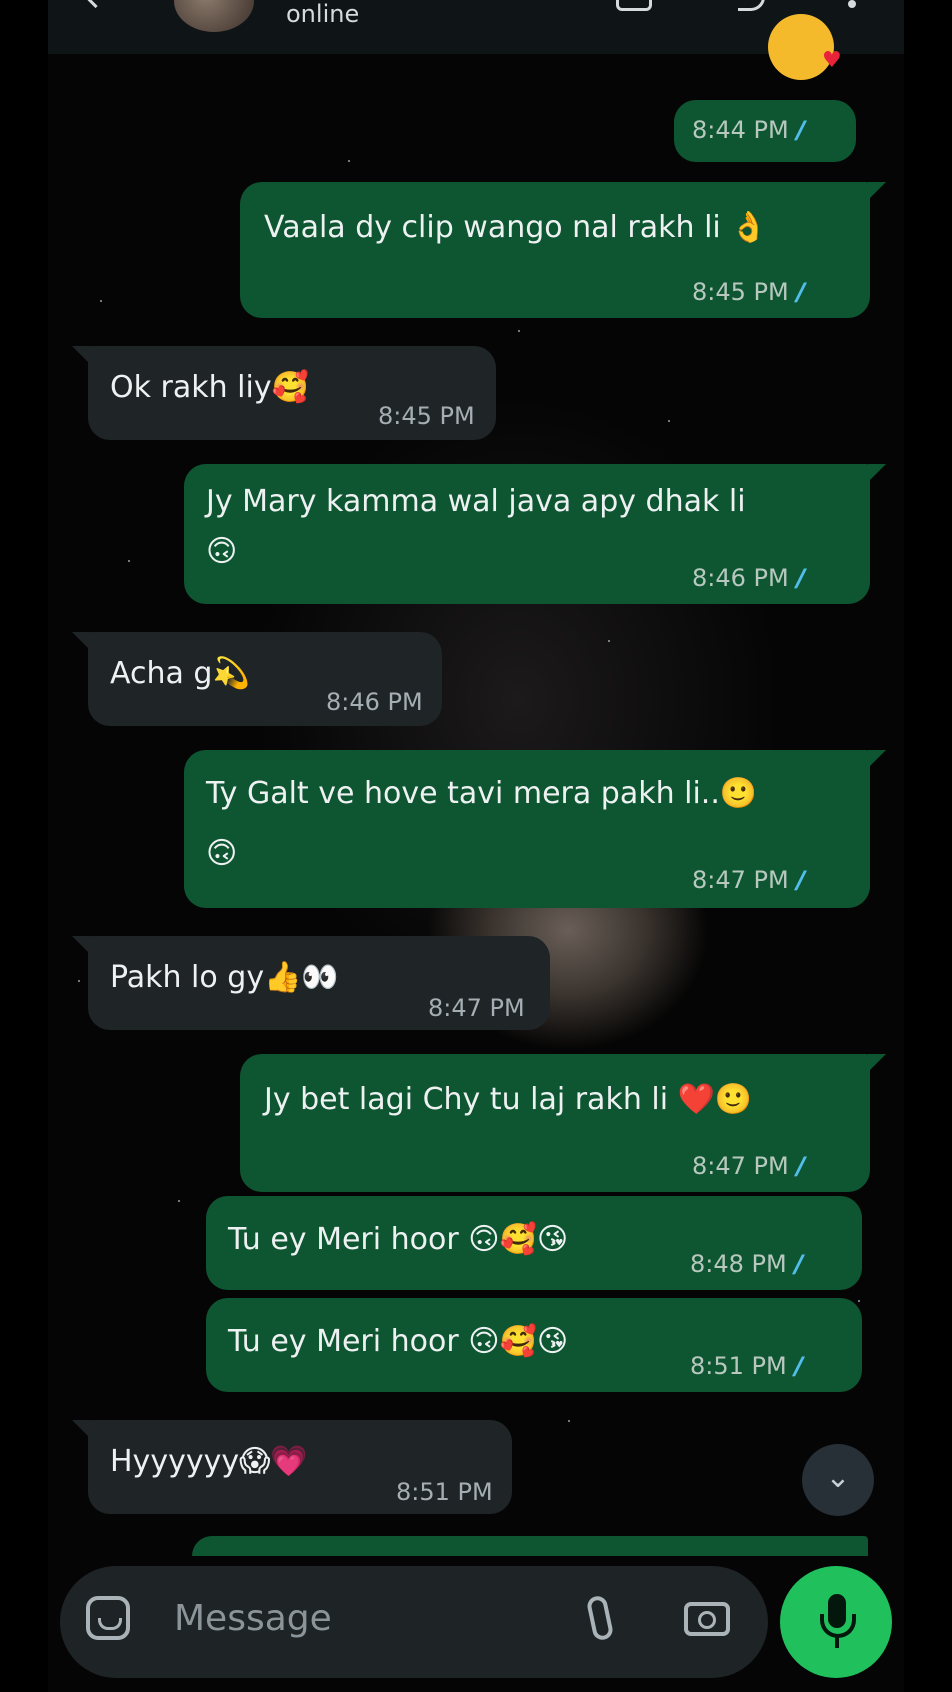 This screenshot has height=1692, width=952. What do you see at coordinates (482, 793) in the screenshot?
I see `message-text: Ty Galt ve hove tavi mera pakh li..🙂` at bounding box center [482, 793].